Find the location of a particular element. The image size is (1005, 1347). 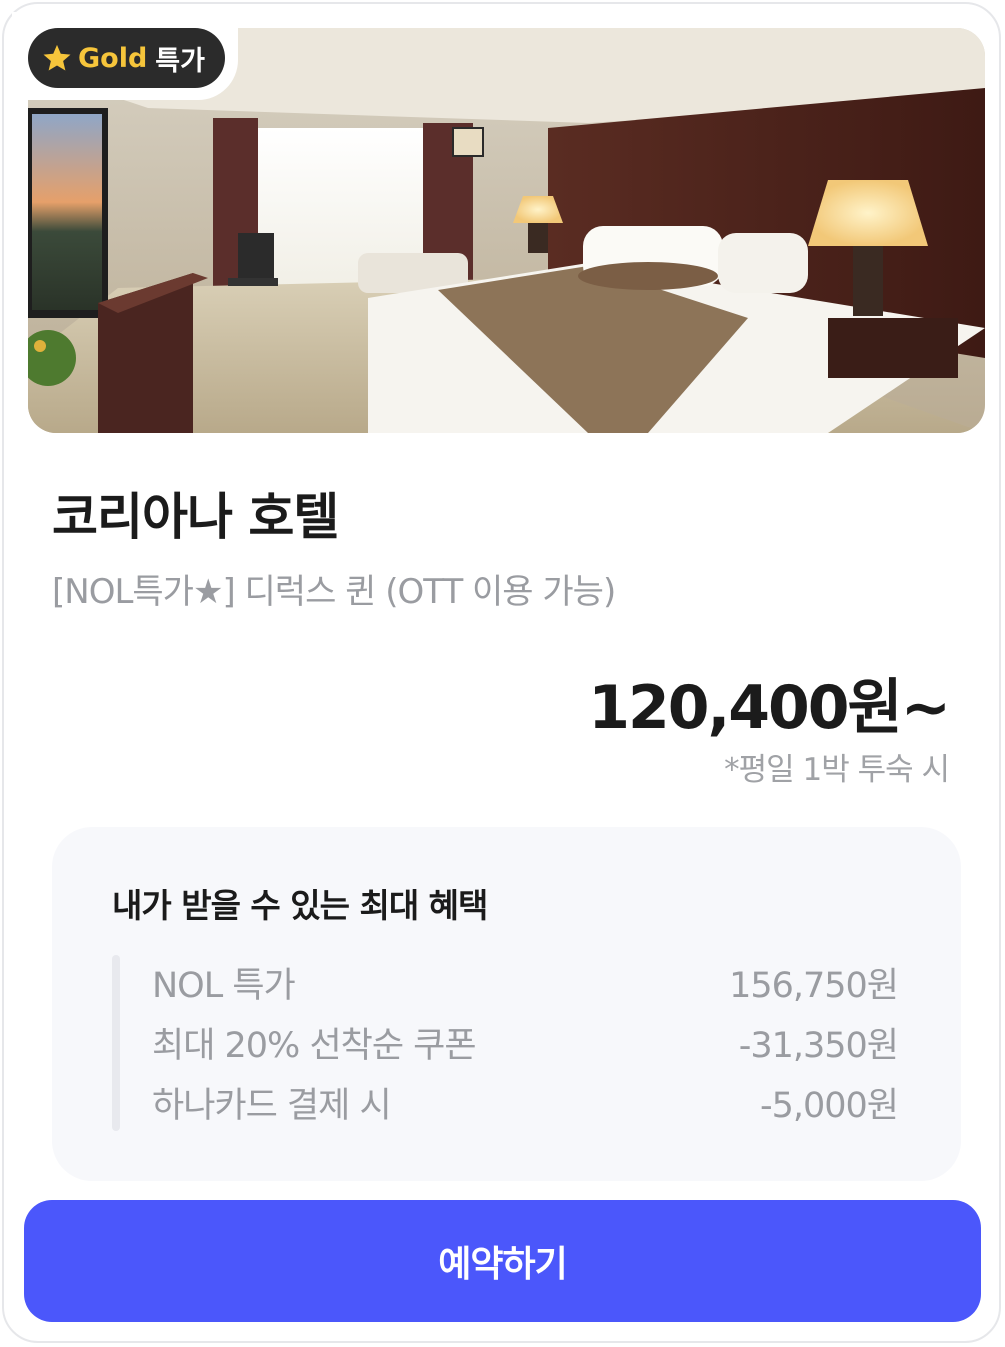

benefit-amount: 156,750원 is located at coordinates (814, 985).